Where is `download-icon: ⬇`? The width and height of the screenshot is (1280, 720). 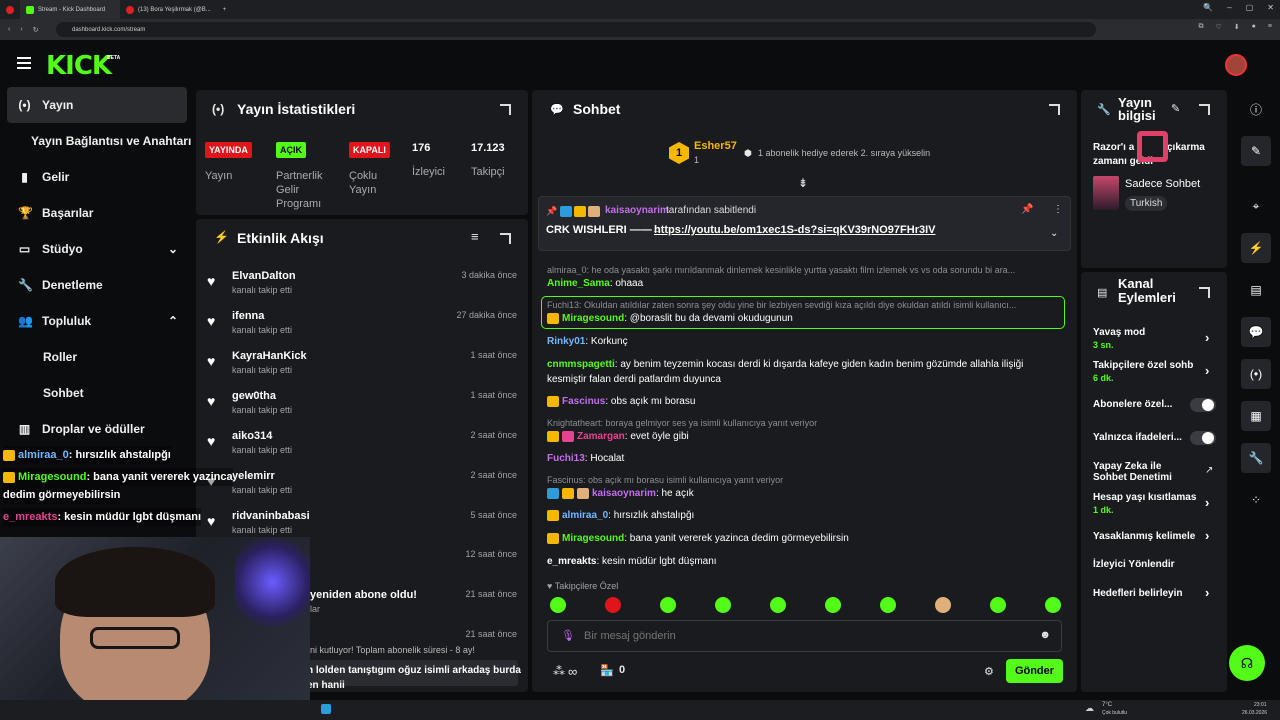
download-icon: ⬇ is located at coordinates (1237, 27).